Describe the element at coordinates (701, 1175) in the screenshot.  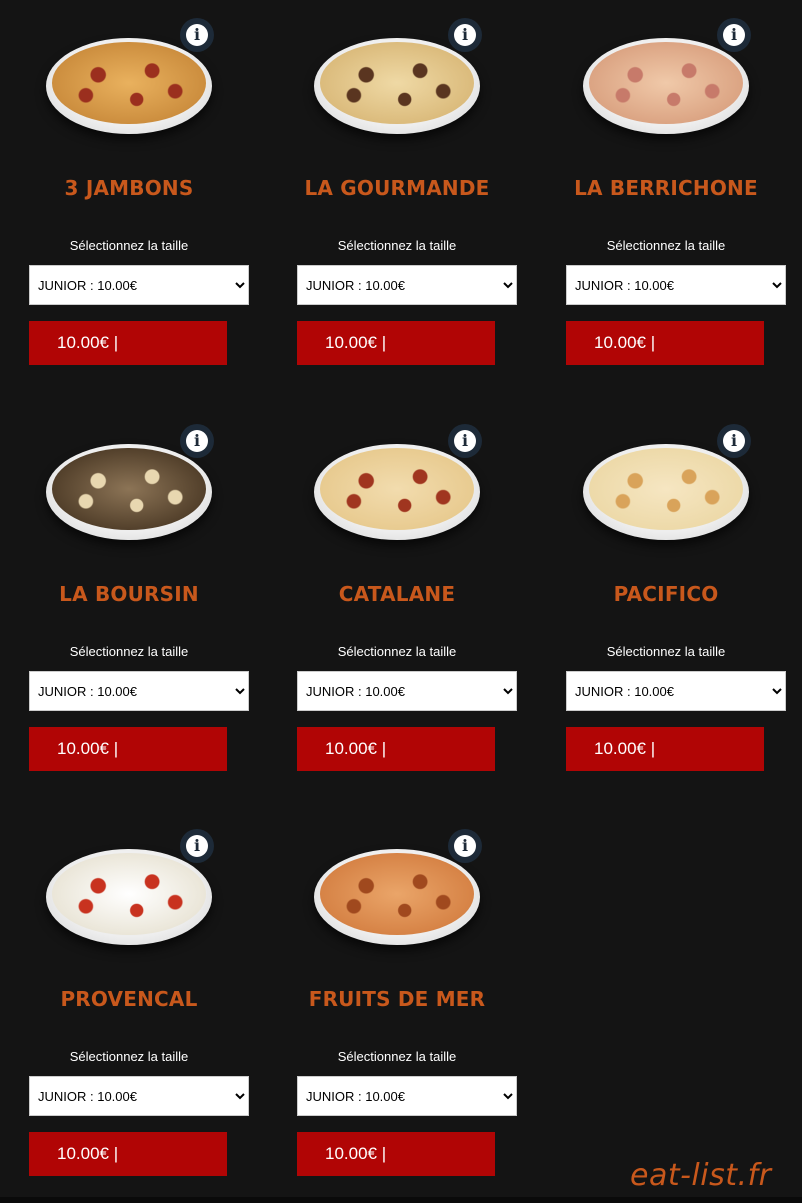
I see `watermark: eat-list.fr` at that location.